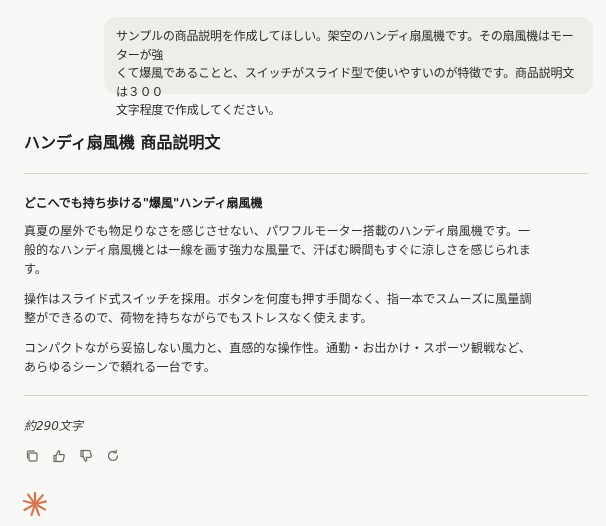 Image resolution: width=606 pixels, height=526 pixels. Describe the element at coordinates (198, 110) in the screenshot. I see `user-message-line: 文字程度で作成してください。` at that location.